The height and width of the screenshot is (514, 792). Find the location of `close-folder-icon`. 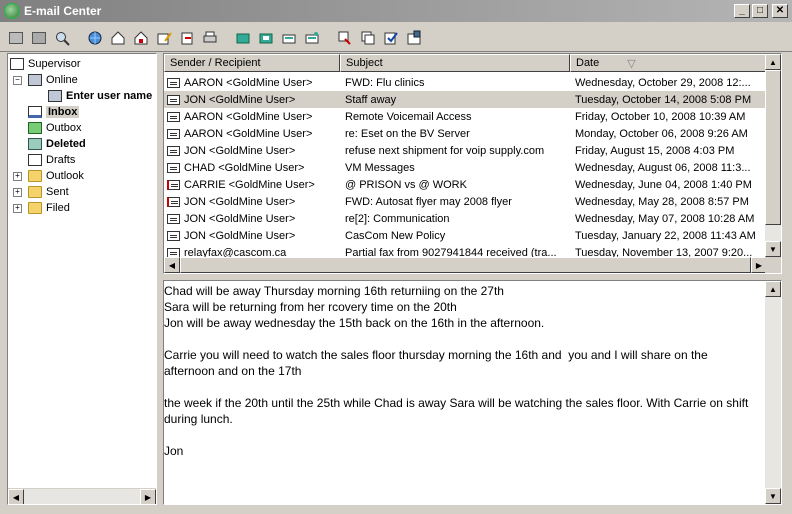

close-folder-icon is located at coordinates (39, 38).